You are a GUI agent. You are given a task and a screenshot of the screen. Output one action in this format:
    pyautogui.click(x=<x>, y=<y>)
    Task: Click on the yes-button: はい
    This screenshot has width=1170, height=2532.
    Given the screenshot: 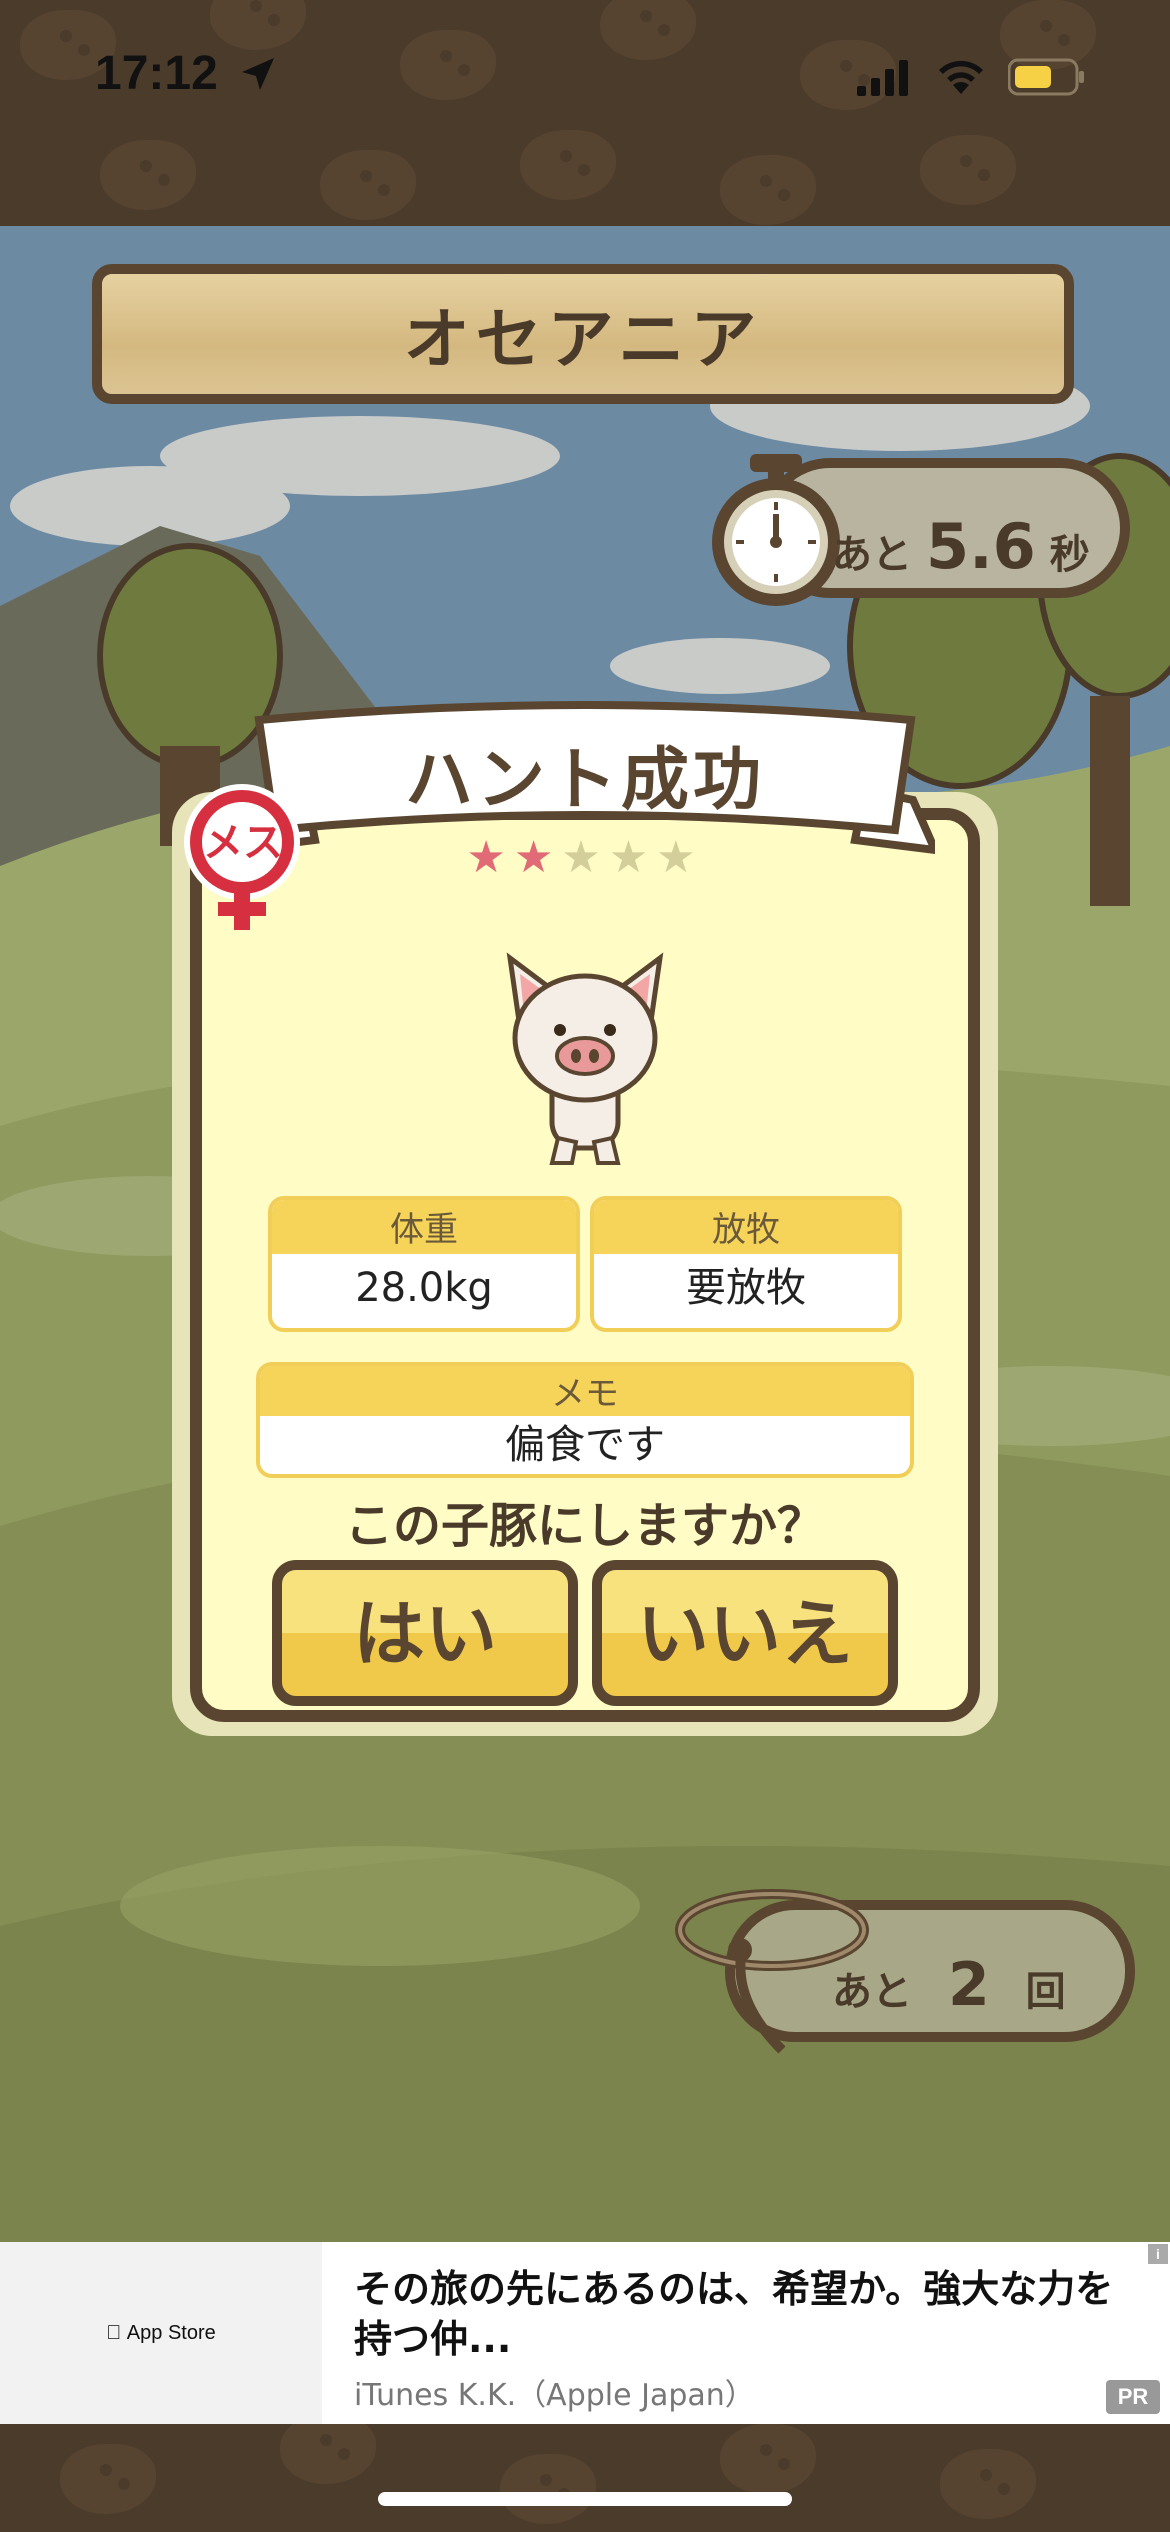 What is the action you would take?
    pyautogui.click(x=425, y=1633)
    